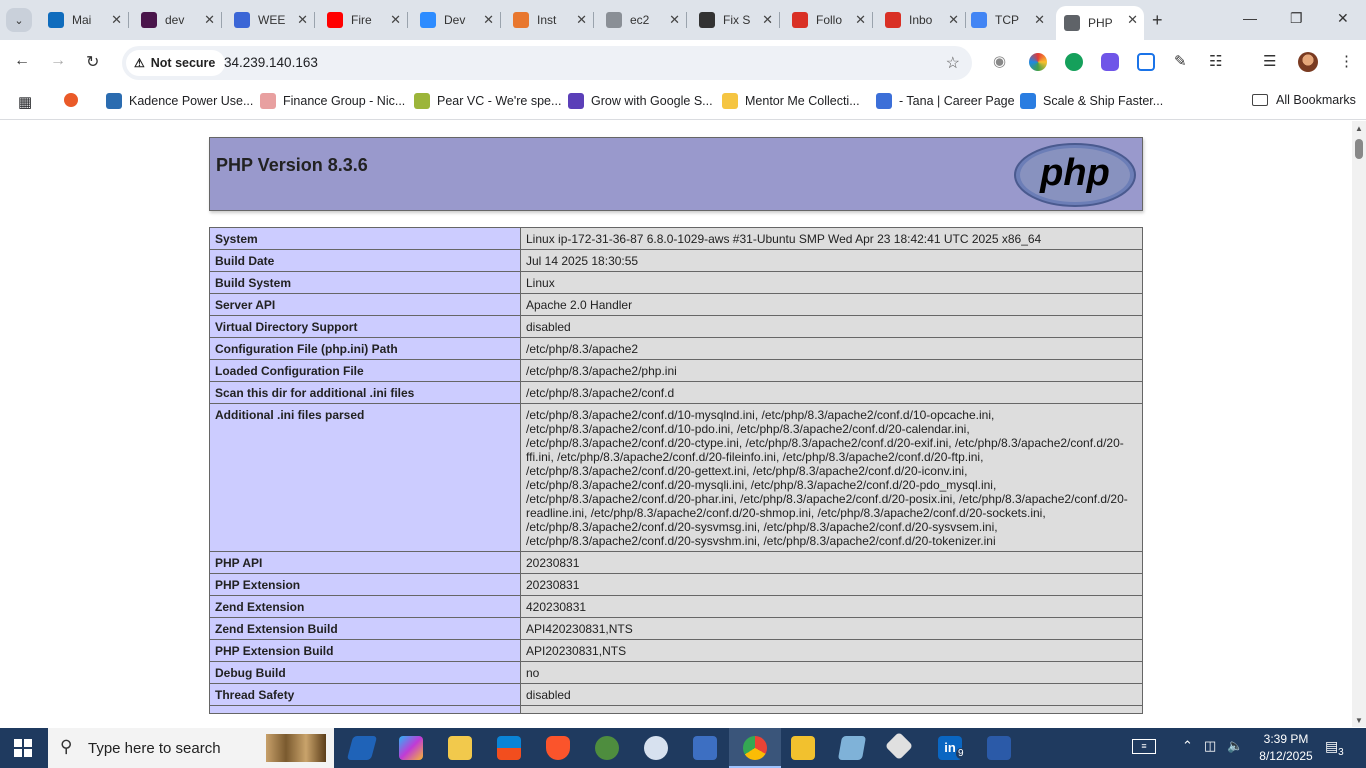  I want to click on table-row: Thread Safety disabled, so click(676, 694).